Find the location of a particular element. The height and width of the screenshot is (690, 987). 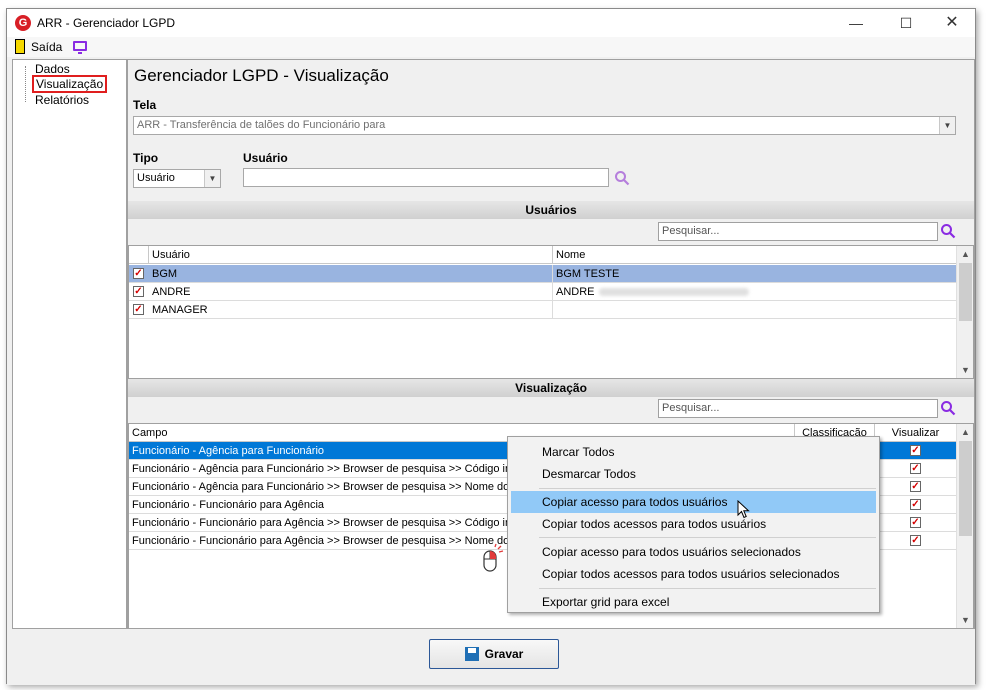

users-grid-header-check is located at coordinates (139, 255).